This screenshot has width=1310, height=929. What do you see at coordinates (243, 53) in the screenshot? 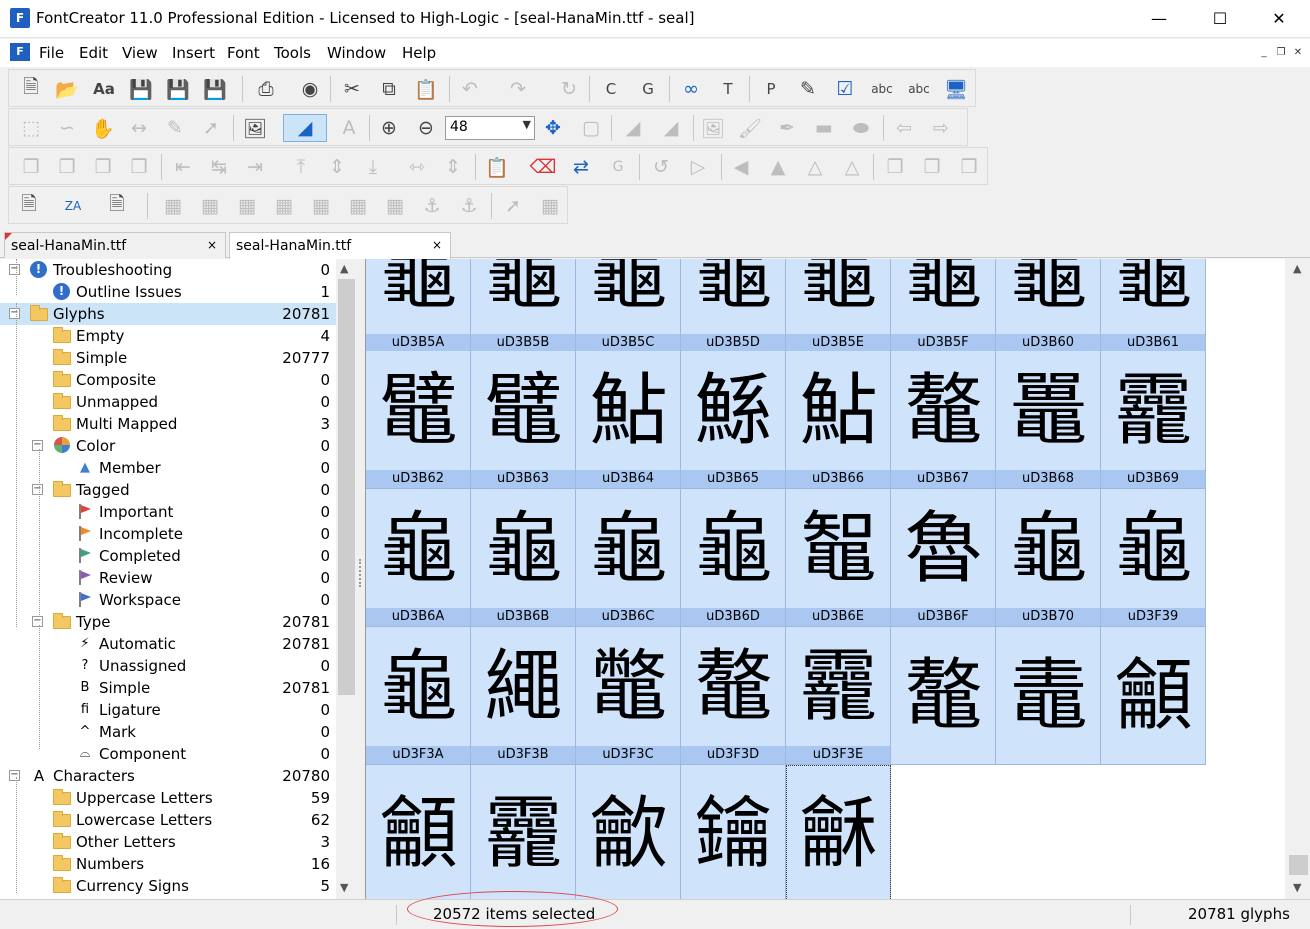
I see `menu-font: Font` at bounding box center [243, 53].